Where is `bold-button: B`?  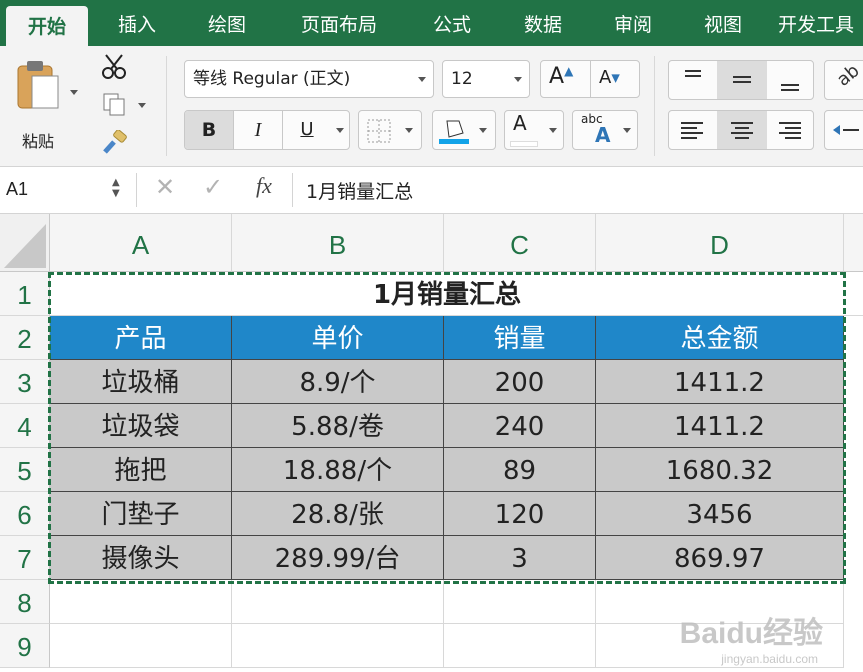 bold-button: B is located at coordinates (209, 130).